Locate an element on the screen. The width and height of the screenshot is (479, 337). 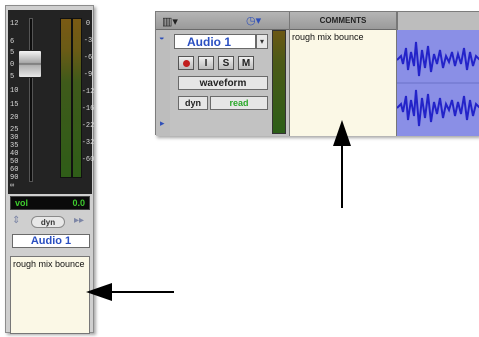
record-enable-icon is located at coordinates (186, 63).